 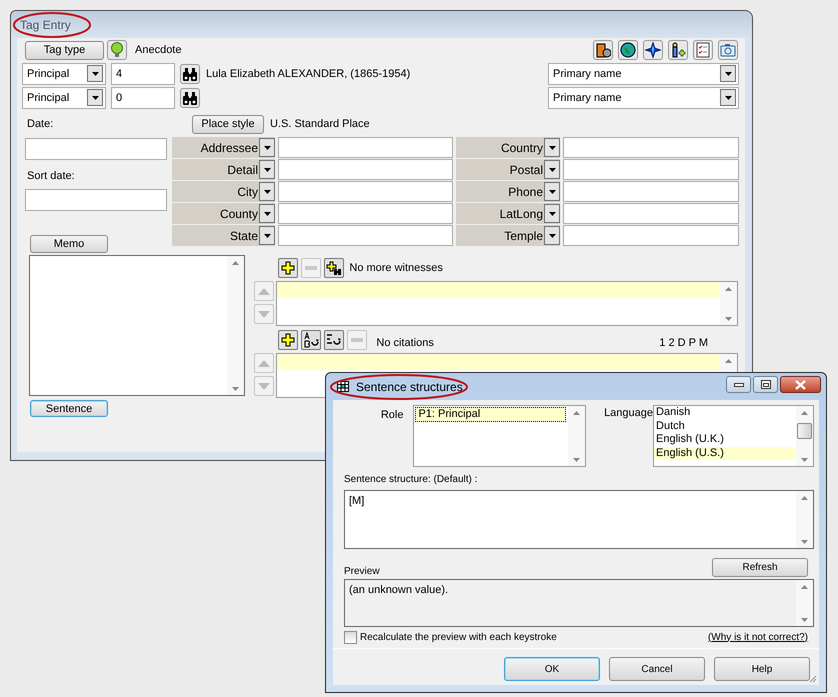 I want to click on date-label: Date:, so click(x=40, y=124).